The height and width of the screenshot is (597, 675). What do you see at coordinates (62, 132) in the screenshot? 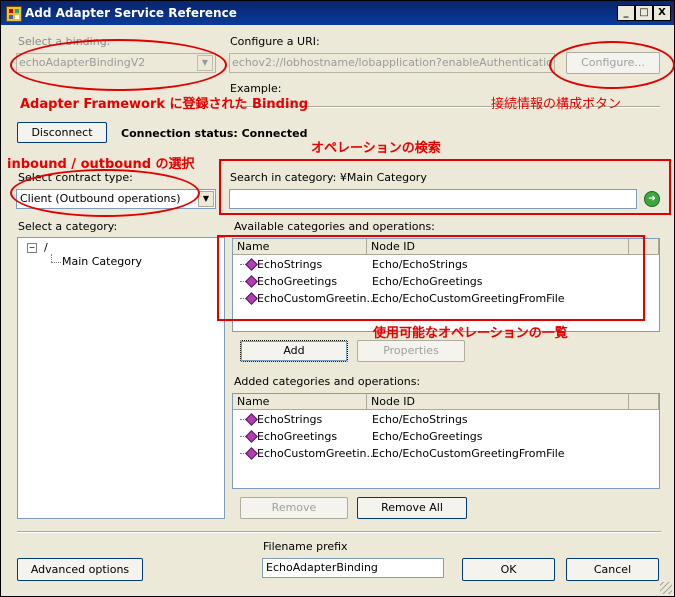
I see `disconnect-button: Disconnect` at bounding box center [62, 132].